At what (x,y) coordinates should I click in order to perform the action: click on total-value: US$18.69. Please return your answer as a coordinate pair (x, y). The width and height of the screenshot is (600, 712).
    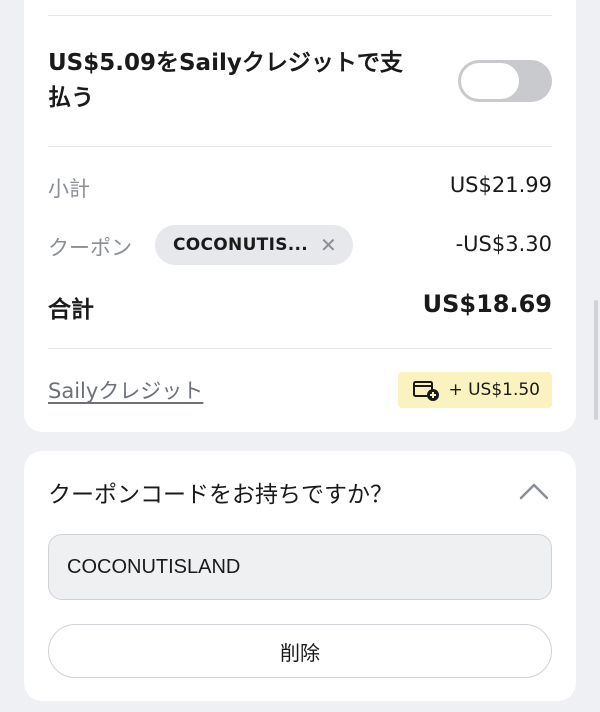
    Looking at the image, I should click on (487, 304).